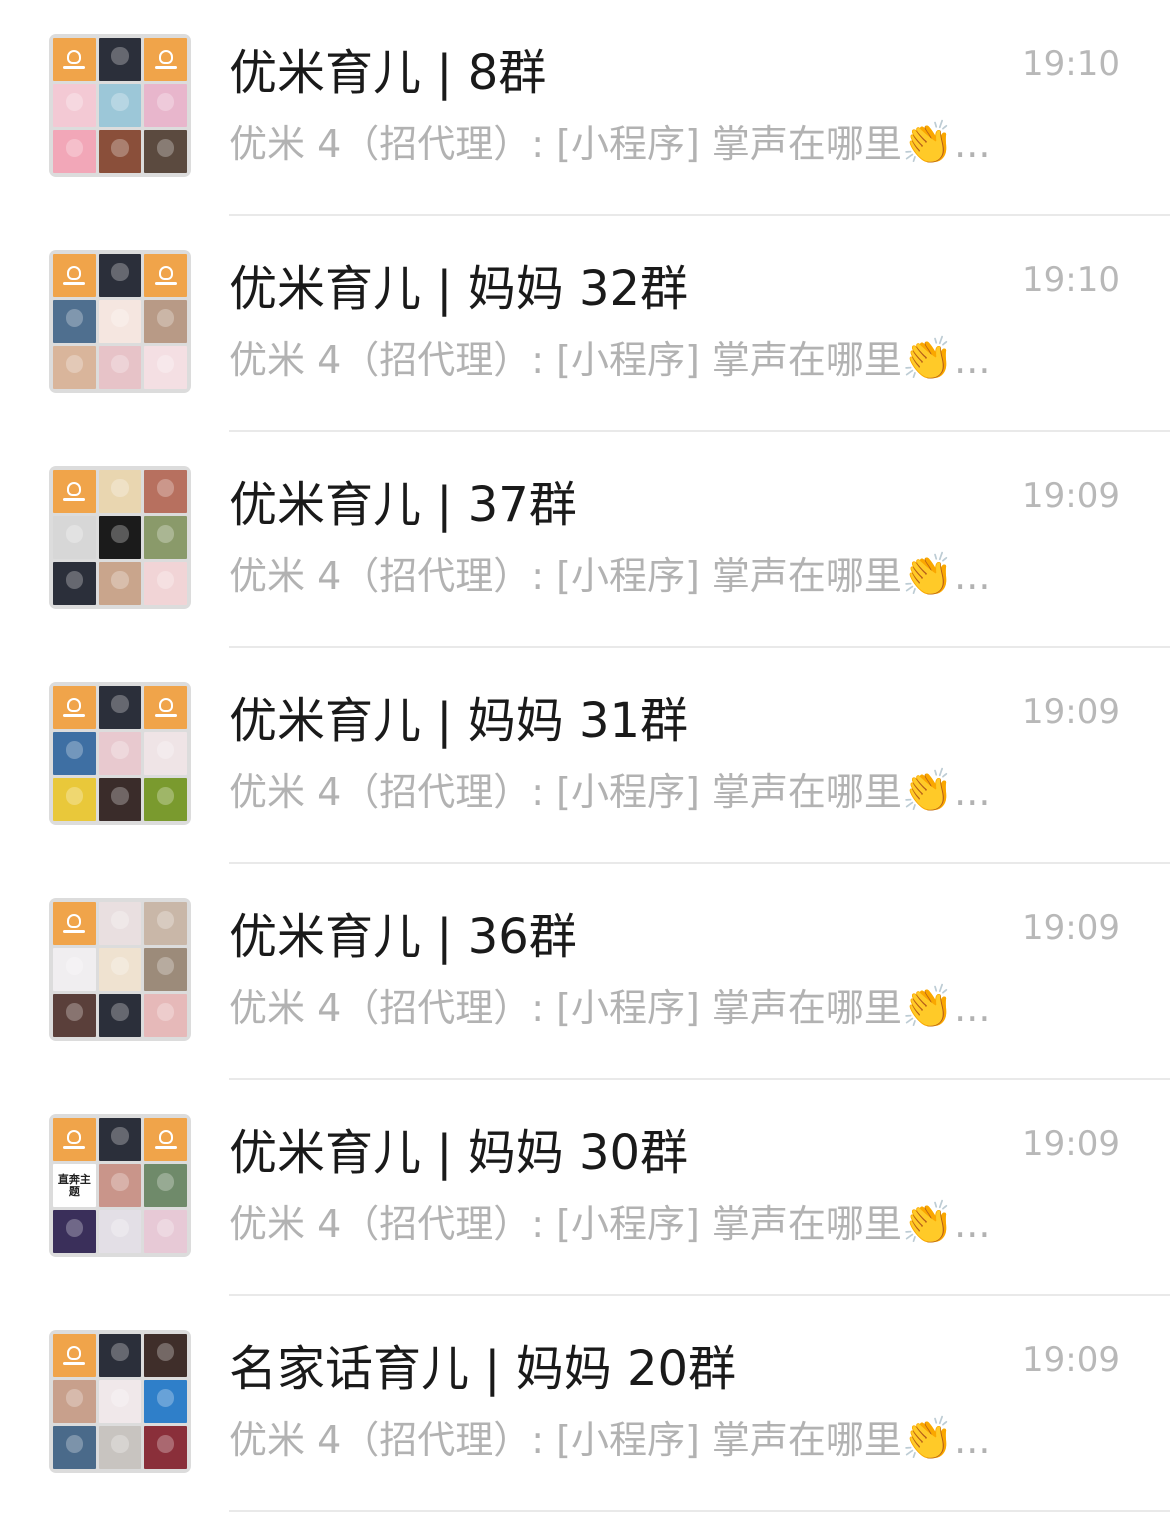 This screenshot has width=1170, height=1515. Describe the element at coordinates (459, 289) in the screenshot. I see `chat-title: 优米育儿 | 妈妈 32群` at that location.